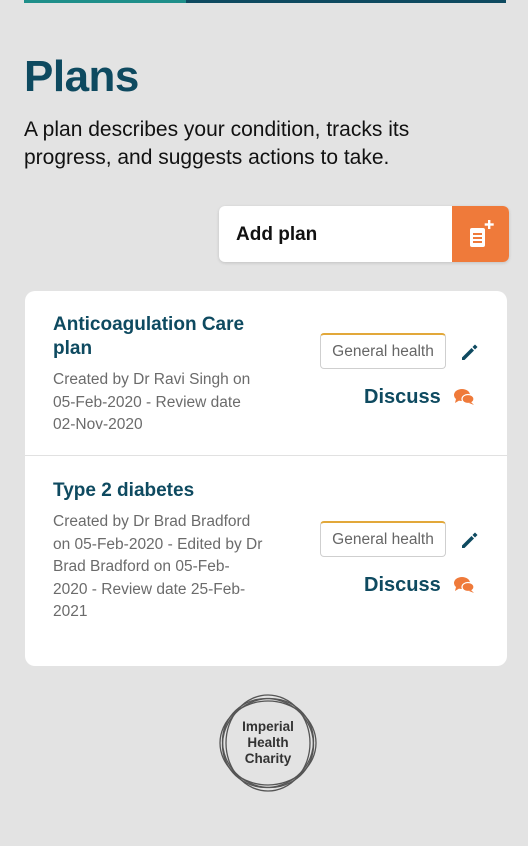  I want to click on charity-logo-line: Imperial, so click(268, 726).